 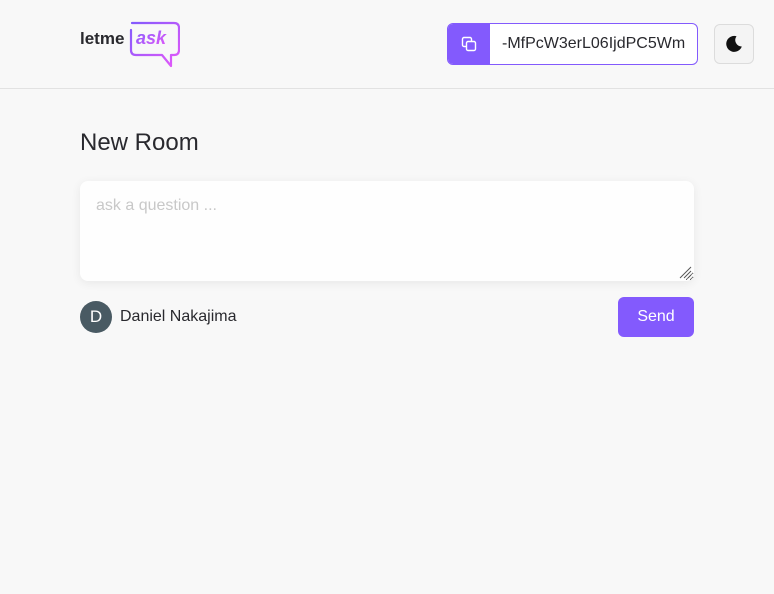 I want to click on logo-text-accent: ask, so click(x=151, y=38).